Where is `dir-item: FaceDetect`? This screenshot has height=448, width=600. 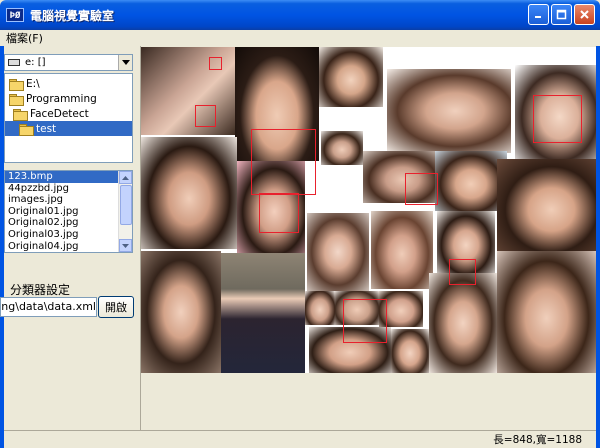
dir-item: FaceDetect is located at coordinates (51, 113).